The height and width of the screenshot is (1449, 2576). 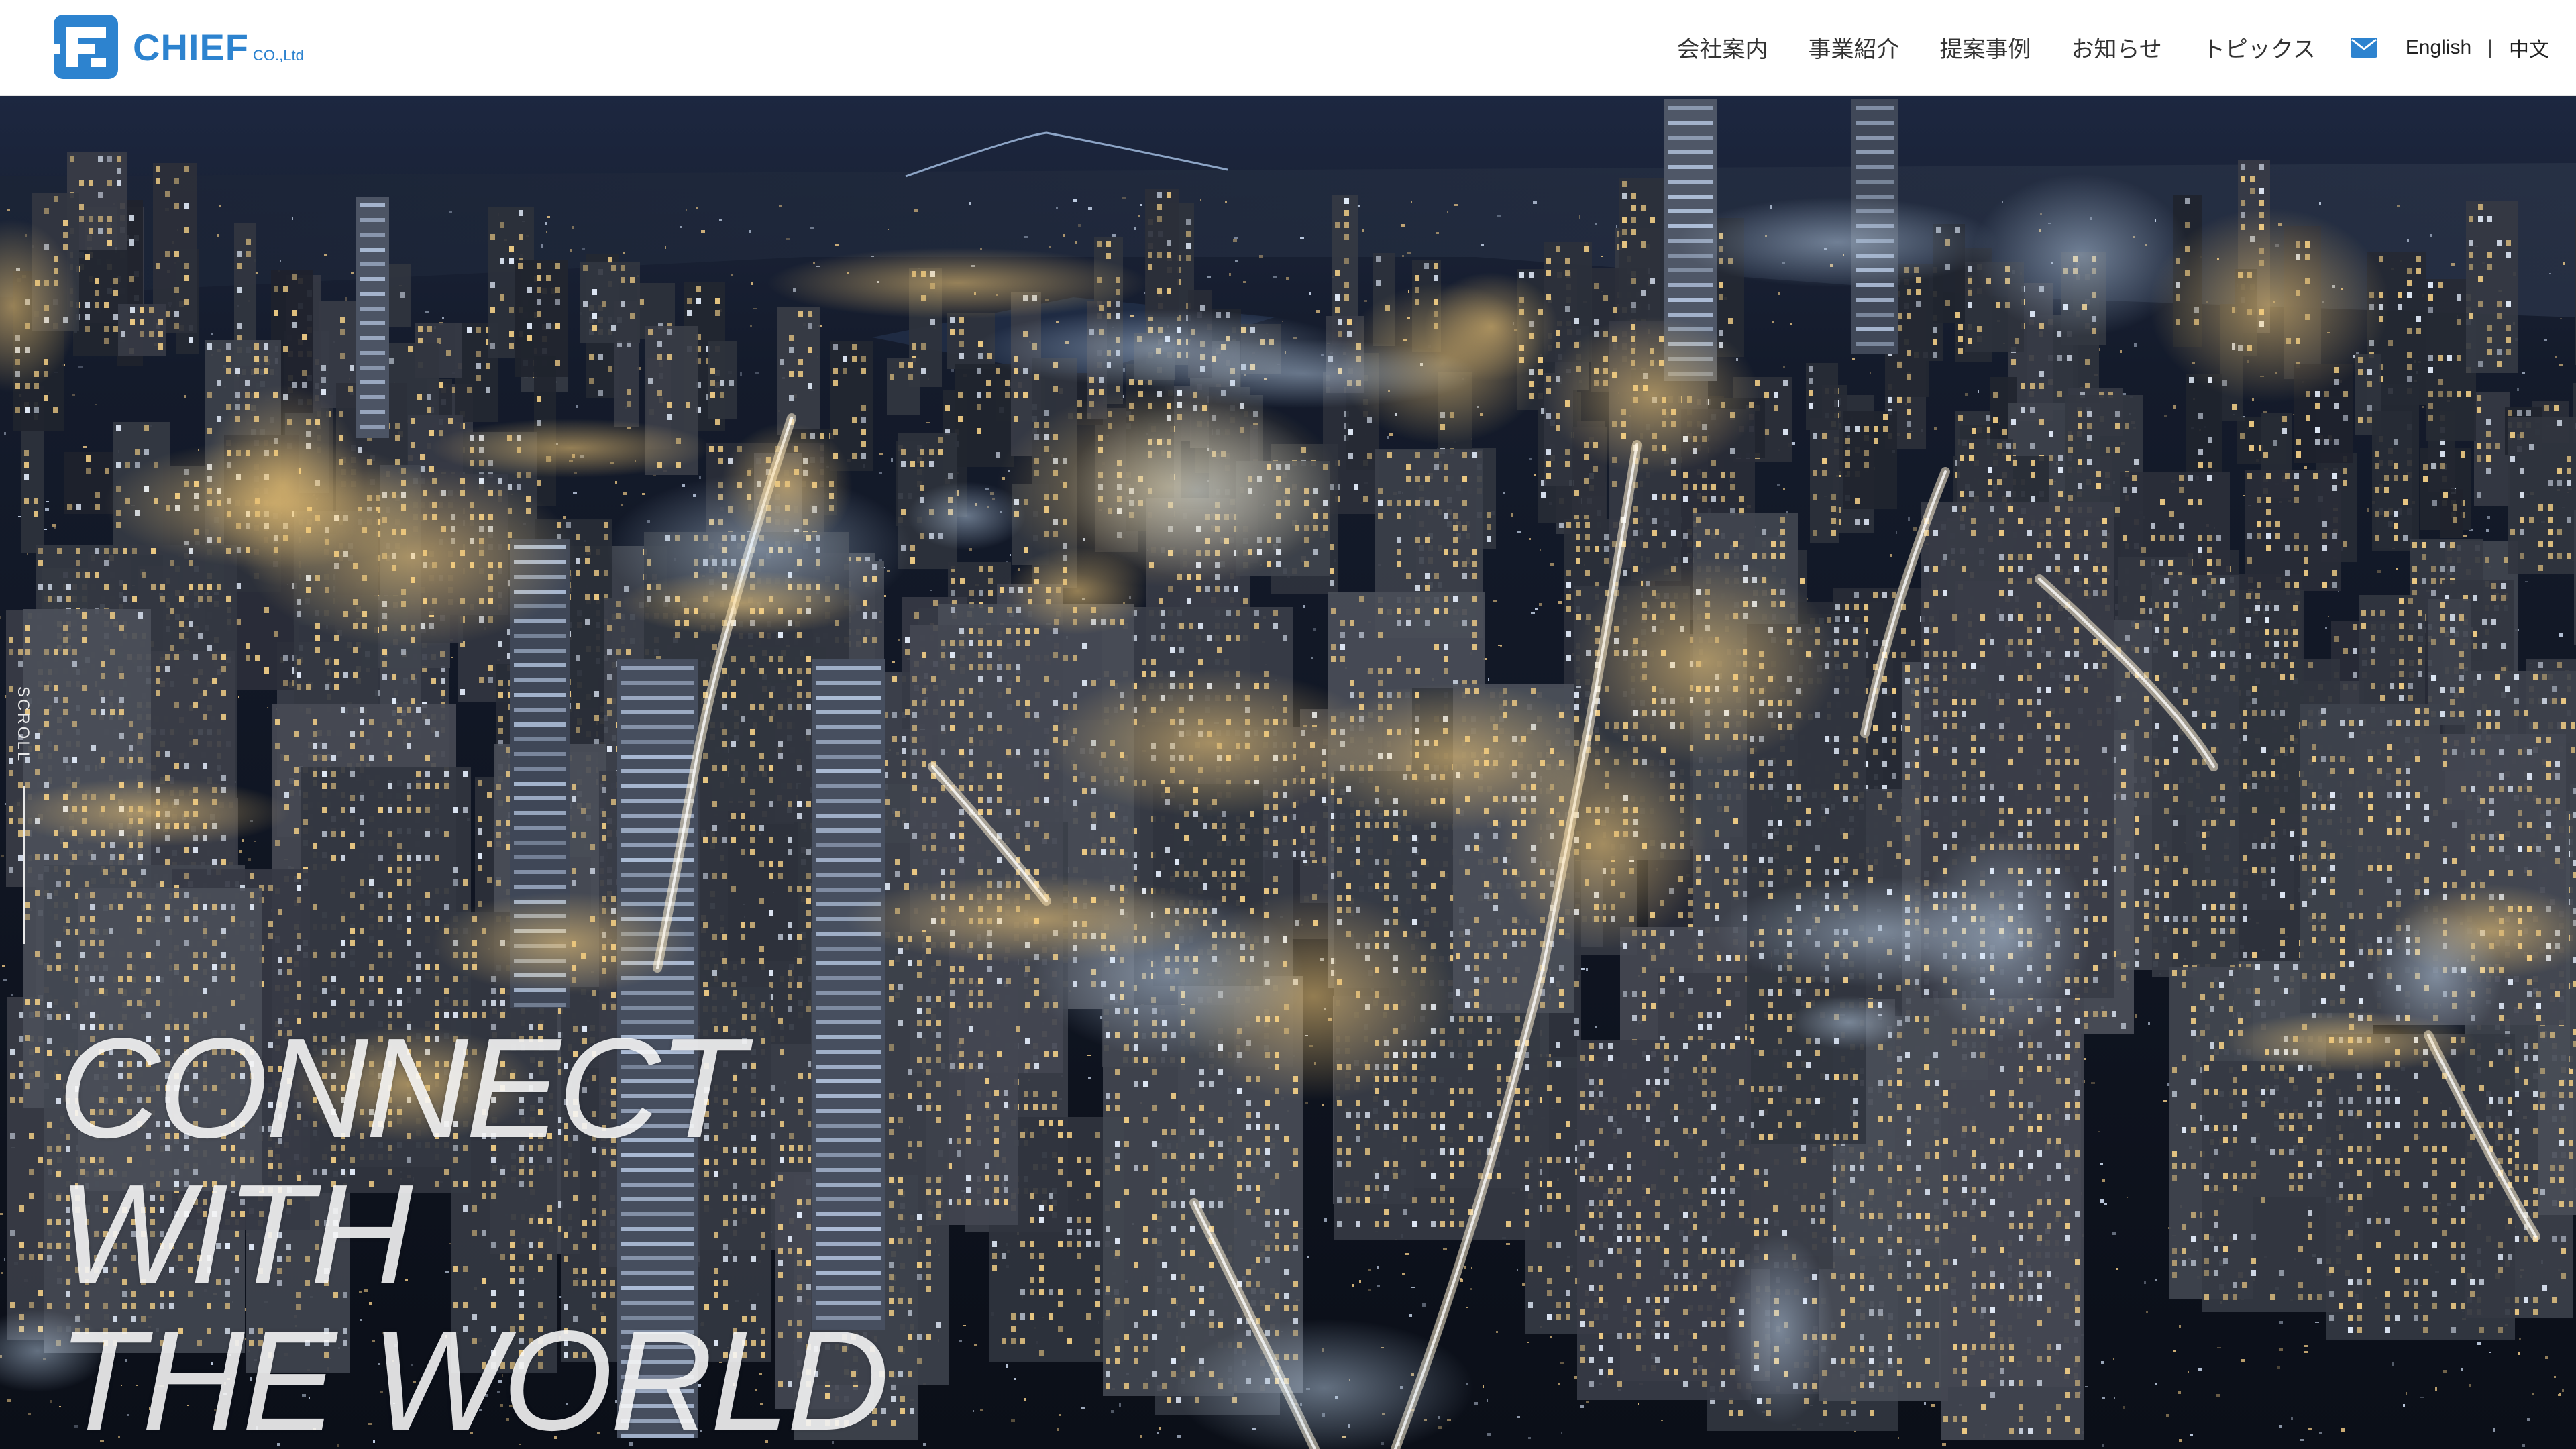 I want to click on company-logo: CHIEF CO.,Ltd, so click(x=179, y=46).